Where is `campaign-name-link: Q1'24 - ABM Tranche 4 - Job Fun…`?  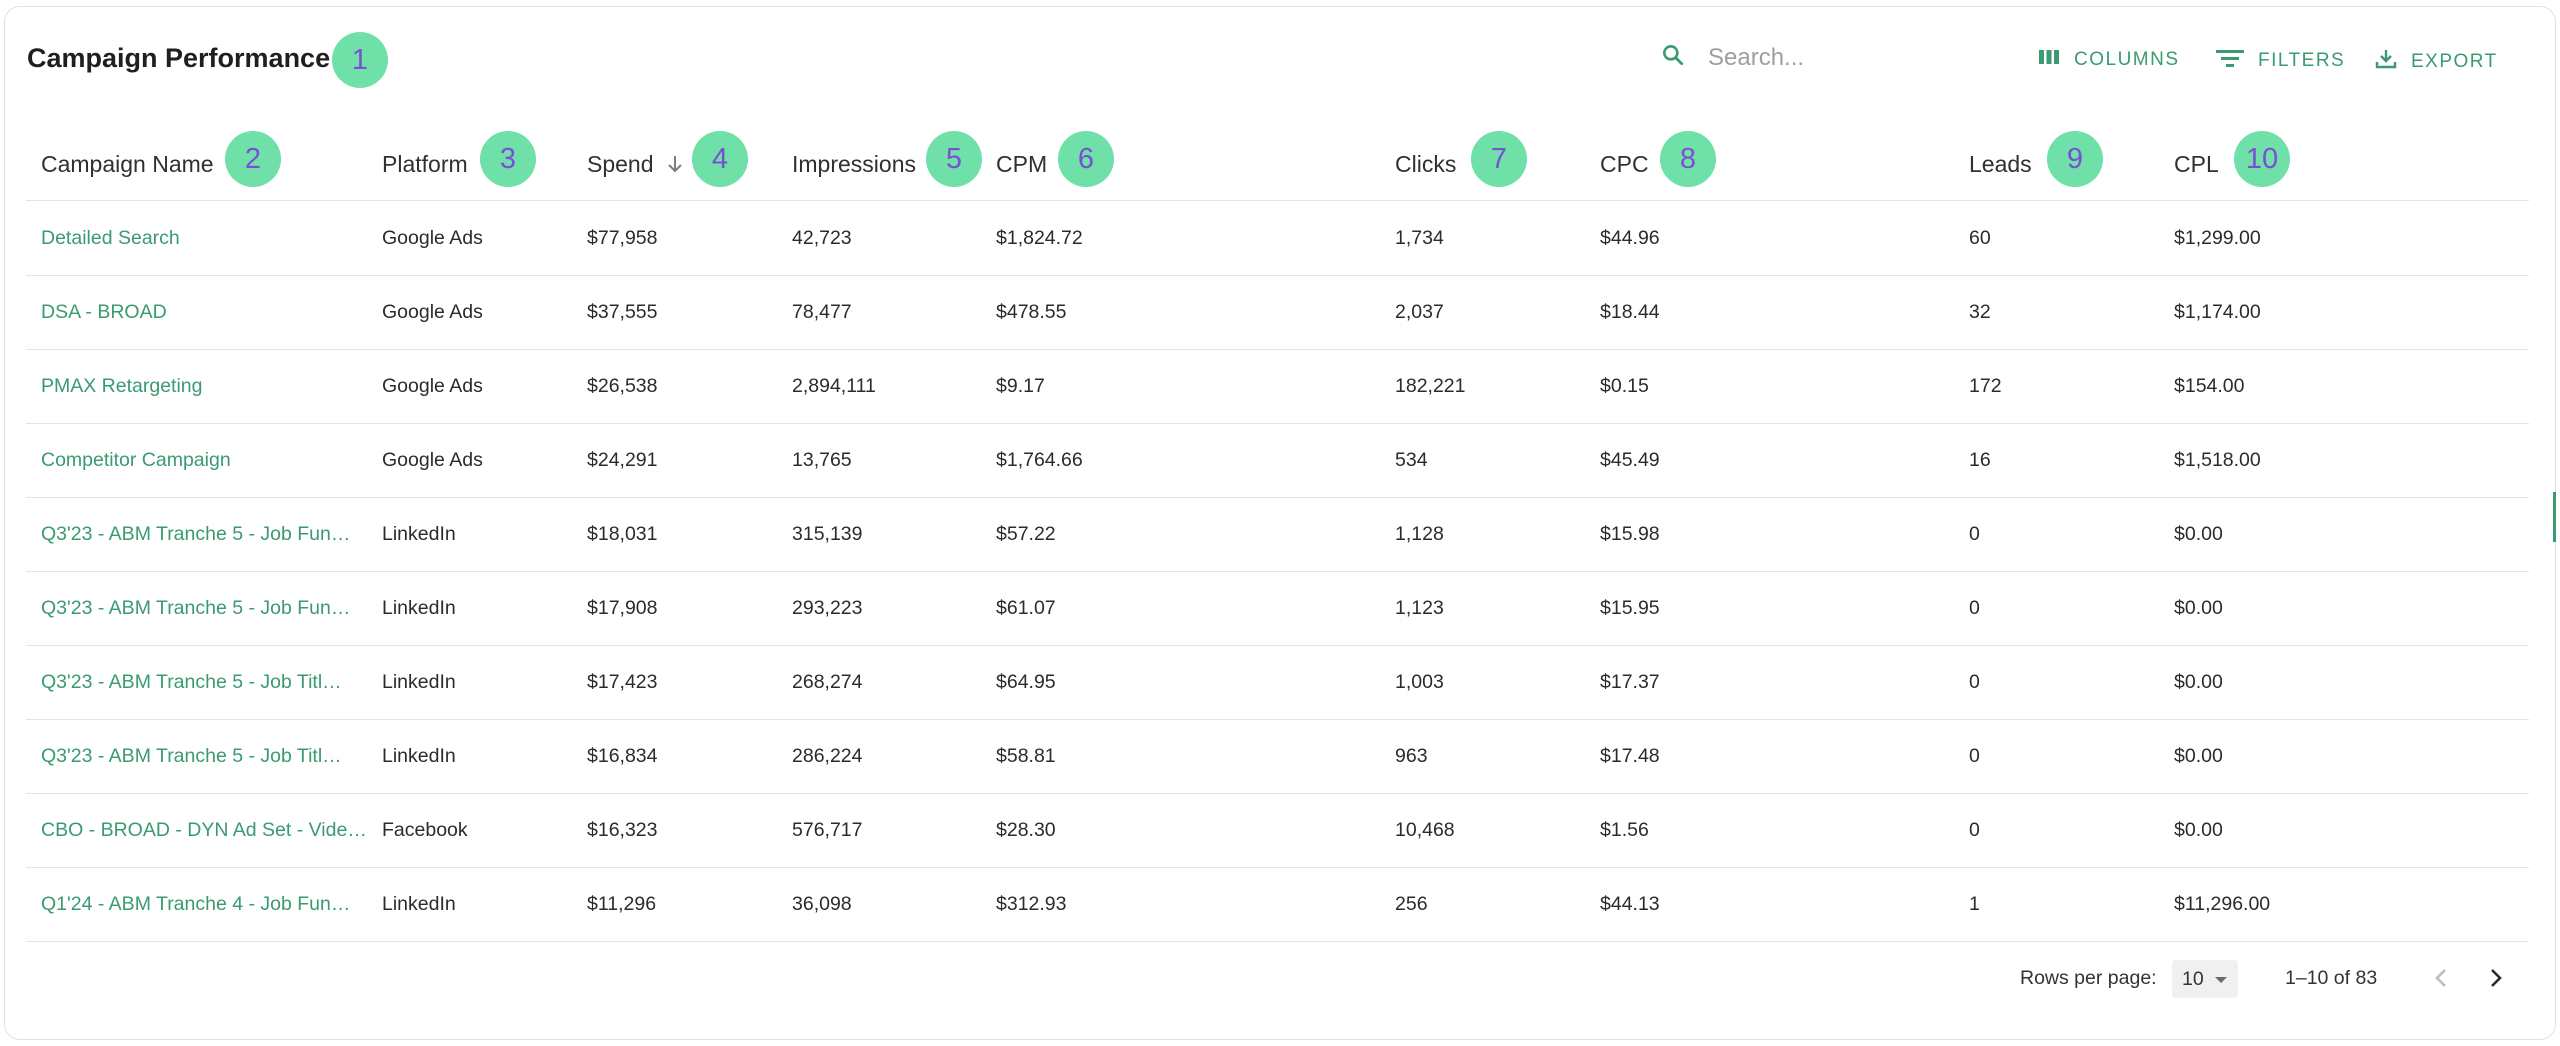 campaign-name-link: Q1'24 - ABM Tranche 4 - Job Fun… is located at coordinates (195, 904).